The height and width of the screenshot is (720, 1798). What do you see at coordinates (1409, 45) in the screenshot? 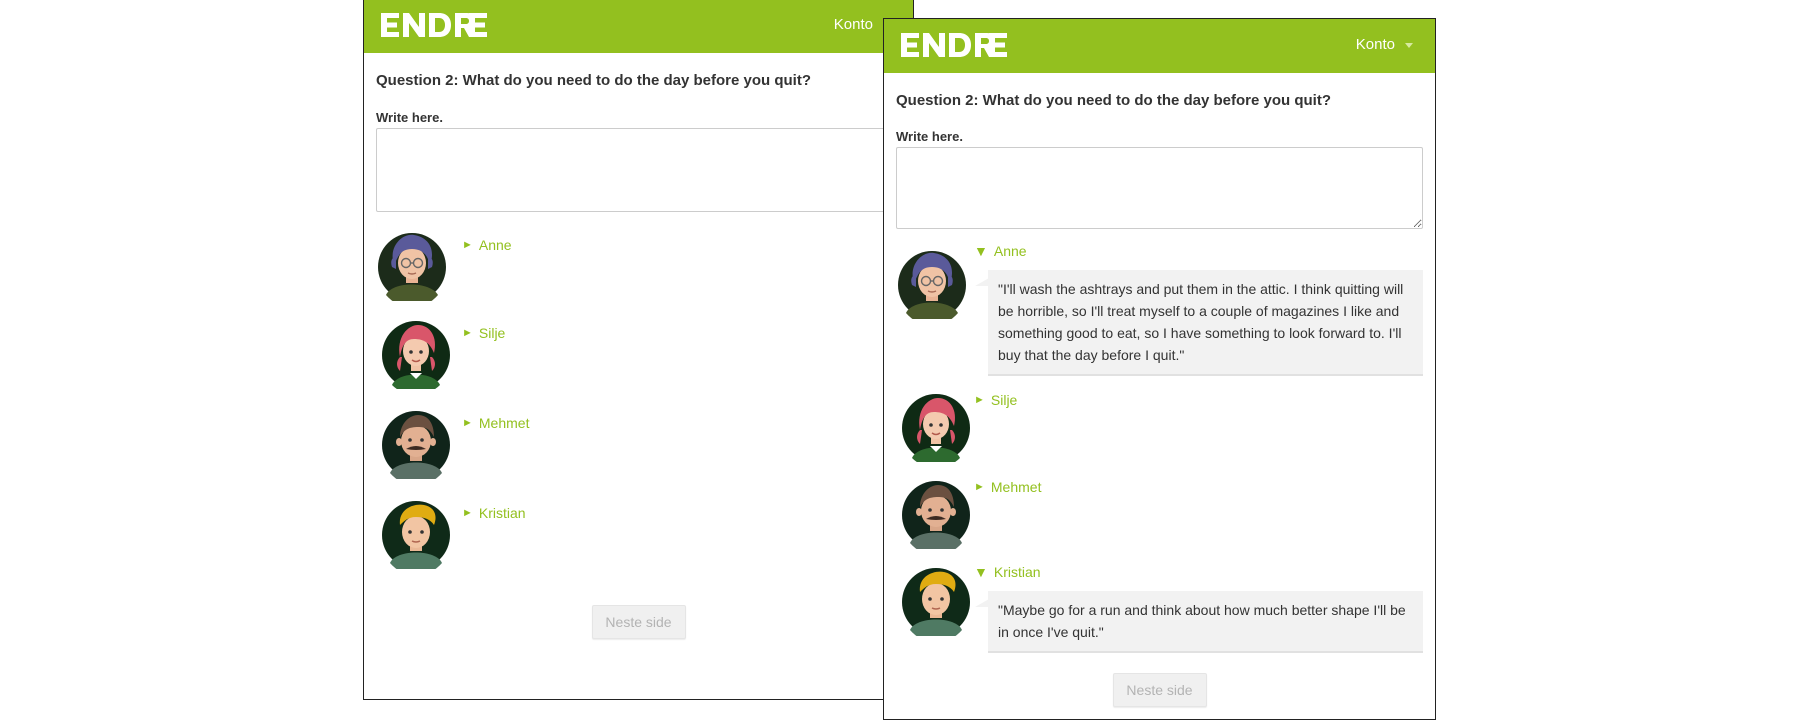
I see `chevron-down-icon` at bounding box center [1409, 45].